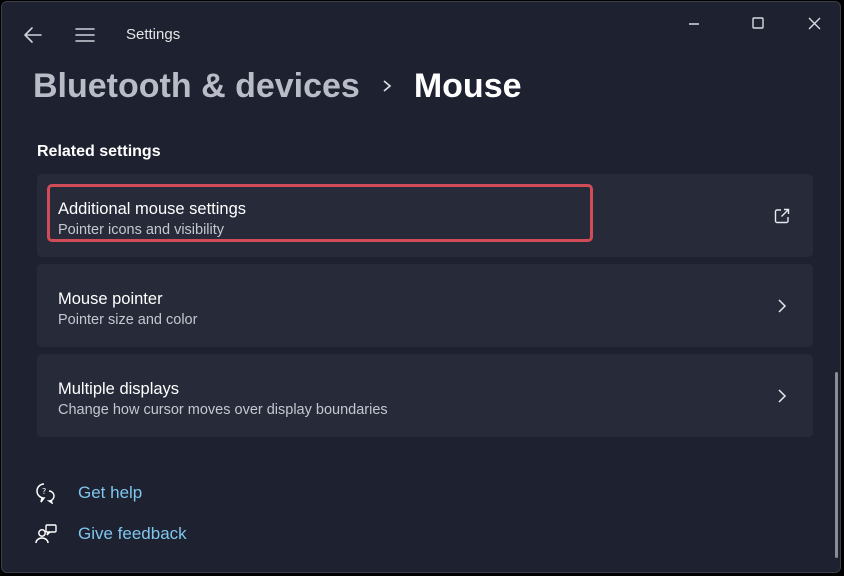 The width and height of the screenshot is (844, 576). Describe the element at coordinates (814, 24) in the screenshot. I see `close-icon` at that location.